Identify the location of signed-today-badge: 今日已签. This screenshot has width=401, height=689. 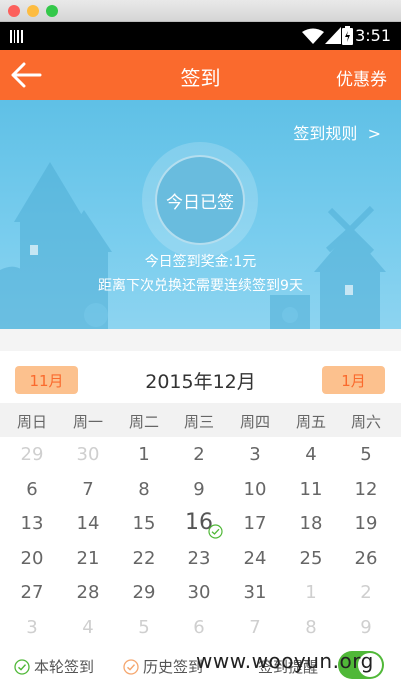
(200, 200).